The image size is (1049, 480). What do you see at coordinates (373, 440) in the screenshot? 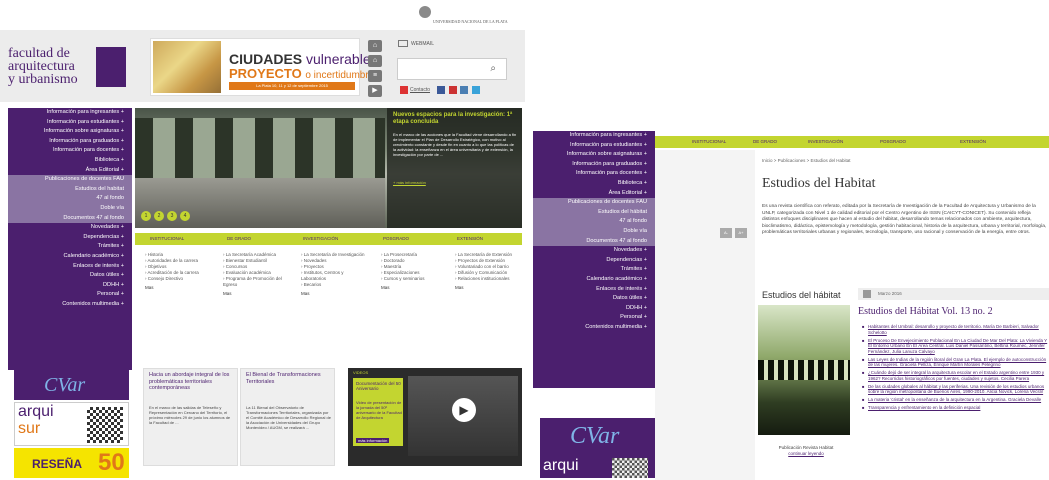
I see `video-more-link: más información` at bounding box center [373, 440].